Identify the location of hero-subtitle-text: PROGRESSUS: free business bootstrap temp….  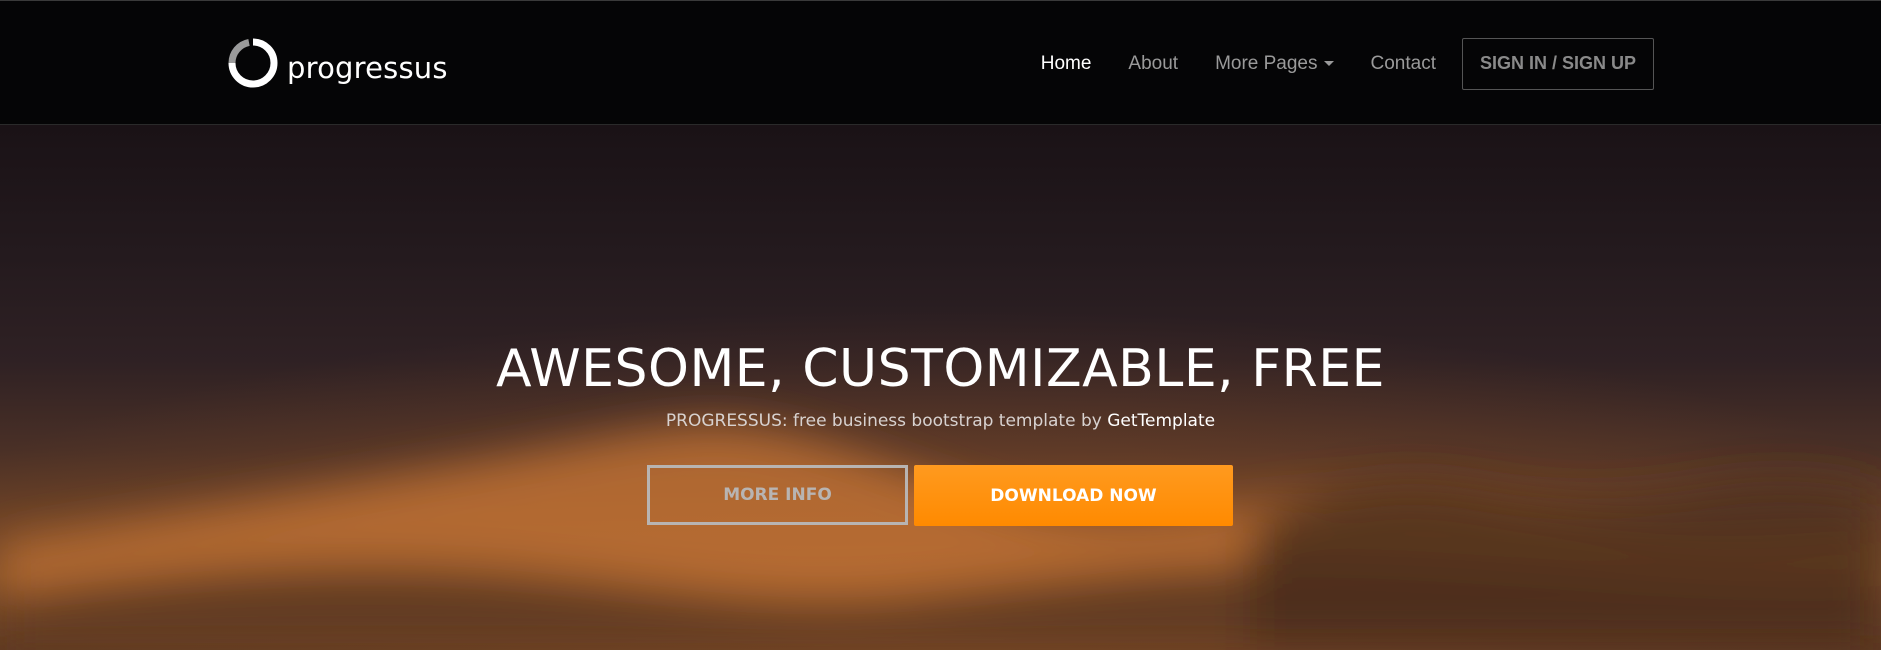
(886, 421).